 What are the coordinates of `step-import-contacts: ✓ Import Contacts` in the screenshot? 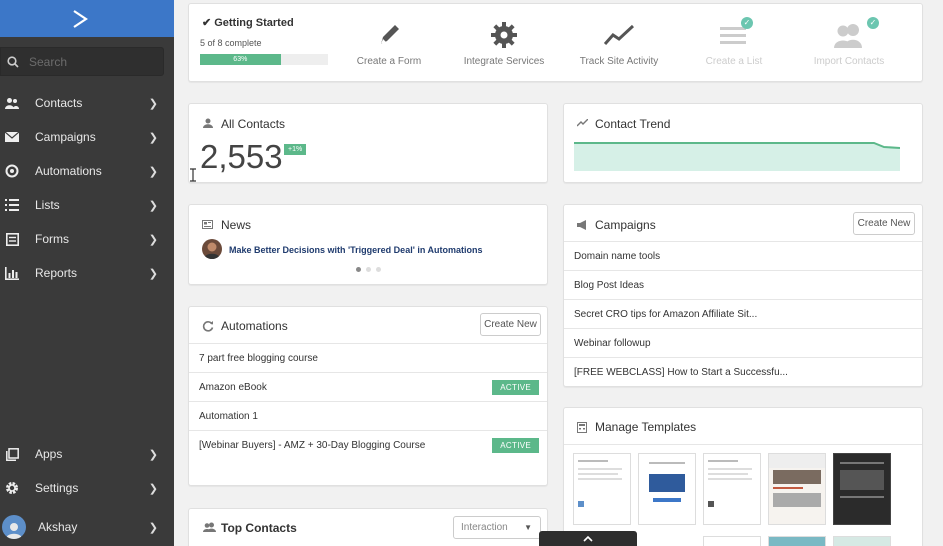 It's located at (849, 42).